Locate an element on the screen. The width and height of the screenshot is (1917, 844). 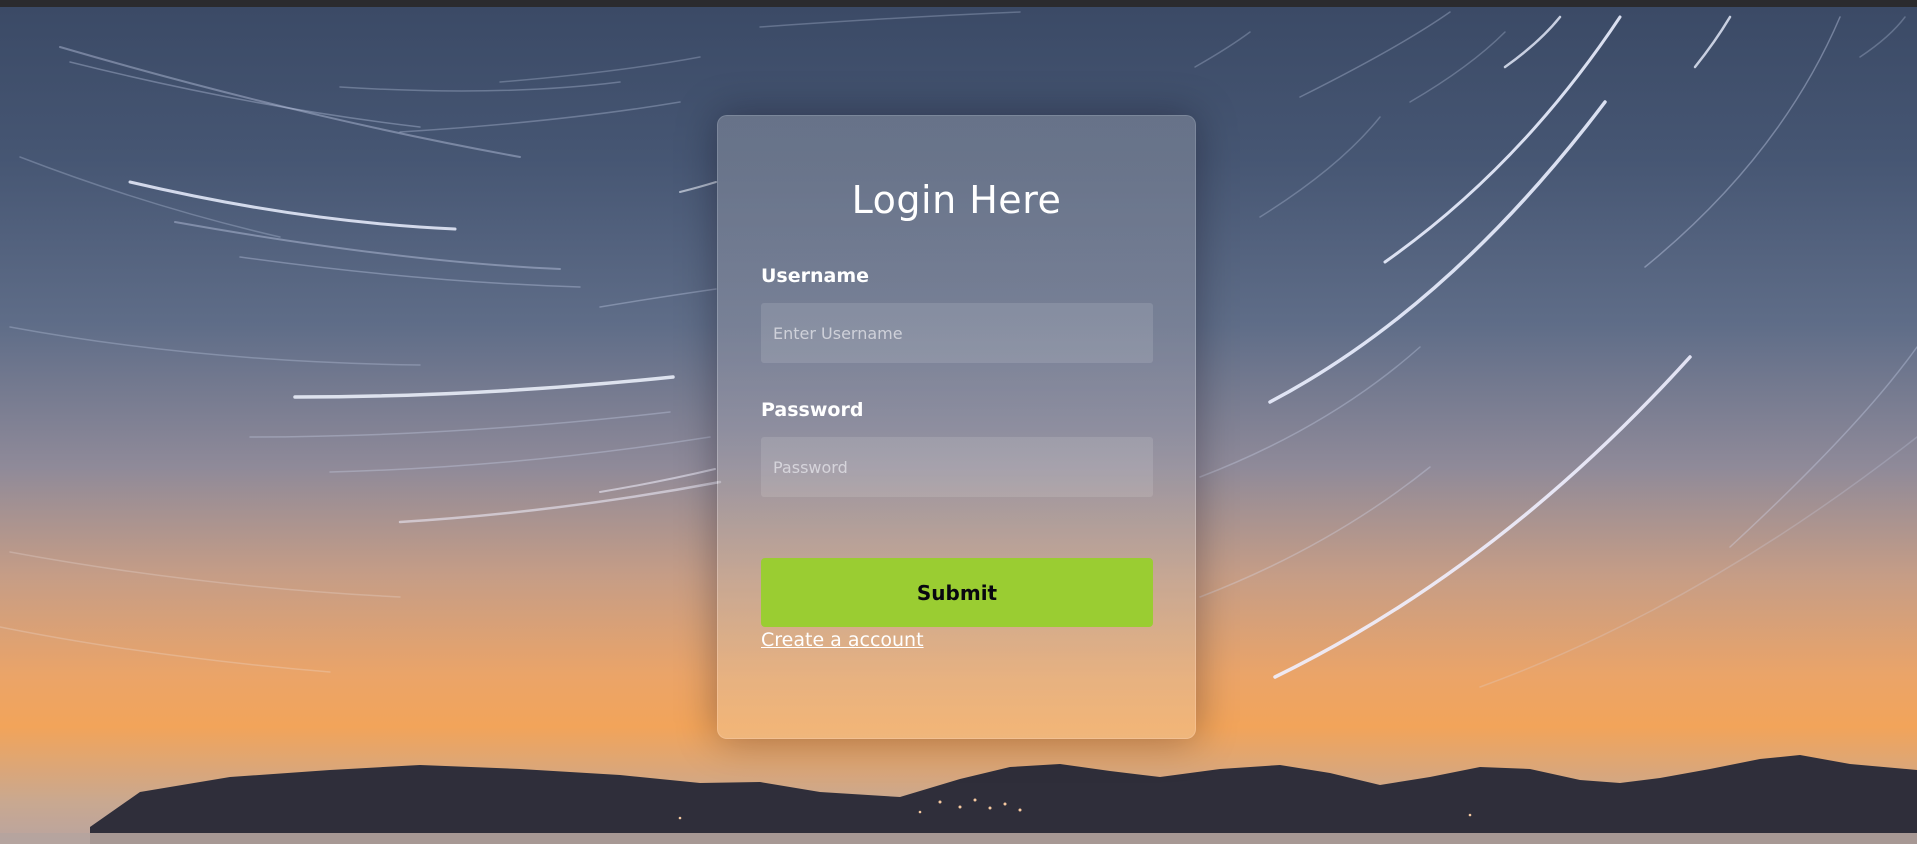
create-account-link: Create a account is located at coordinates (842, 640).